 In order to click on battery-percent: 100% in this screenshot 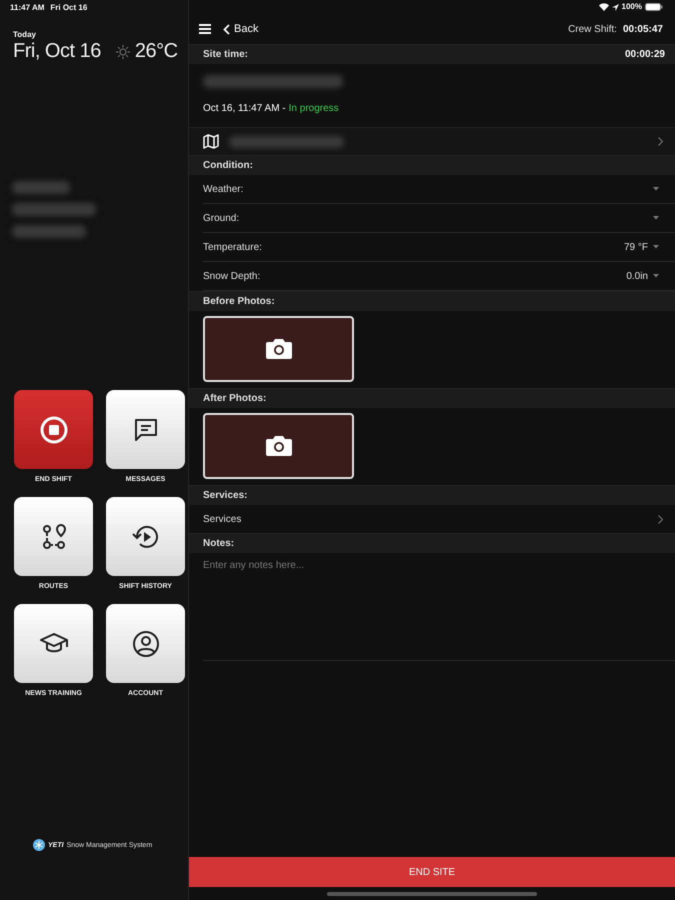, I will do `click(632, 7)`.